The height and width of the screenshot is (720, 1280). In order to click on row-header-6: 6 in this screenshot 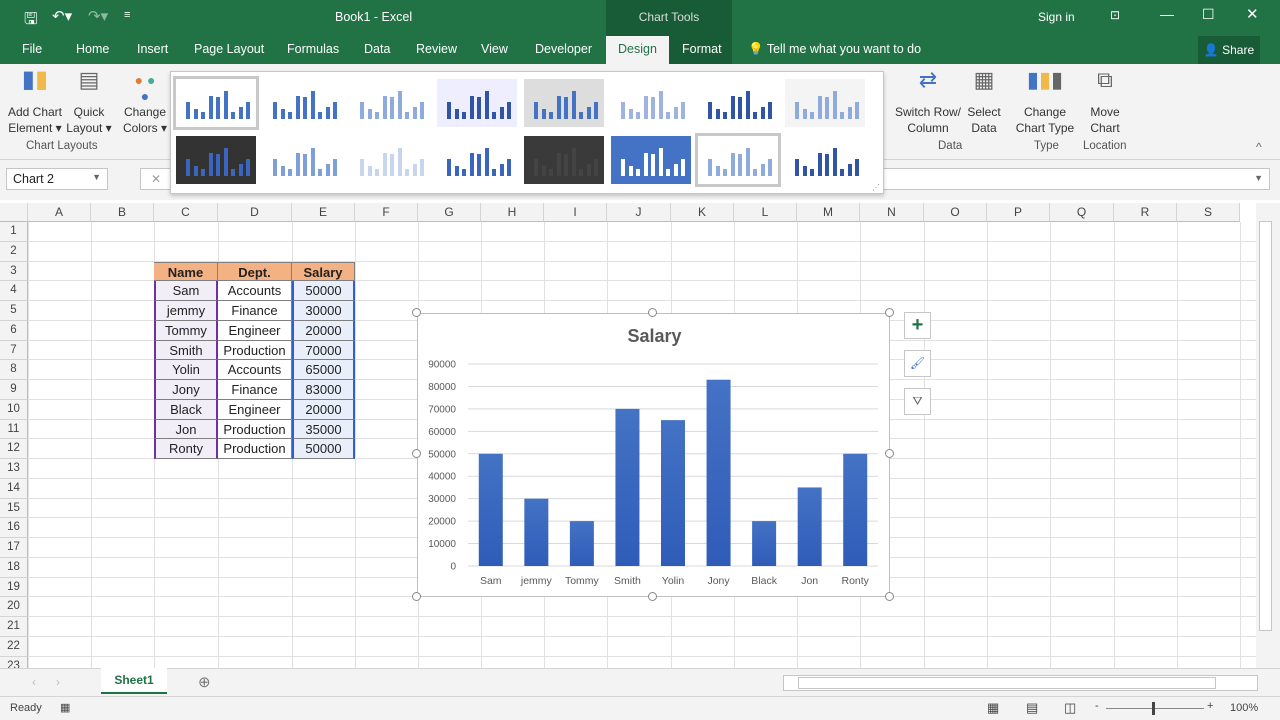, I will do `click(14, 330)`.